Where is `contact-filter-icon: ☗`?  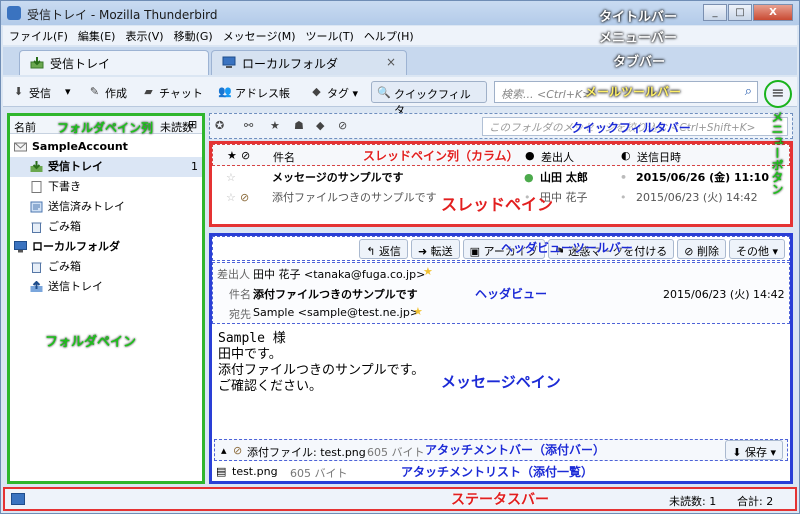 contact-filter-icon: ☗ is located at coordinates (299, 125).